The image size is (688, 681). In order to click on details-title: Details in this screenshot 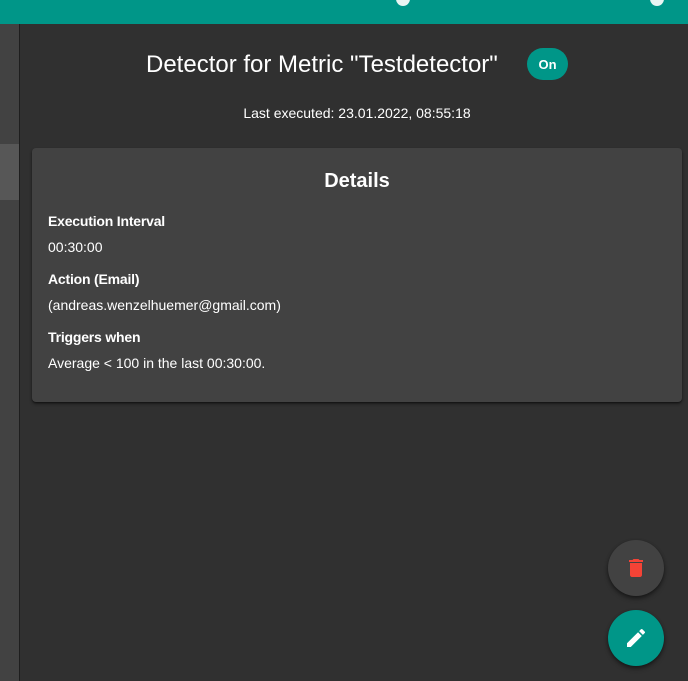, I will do `click(357, 181)`.